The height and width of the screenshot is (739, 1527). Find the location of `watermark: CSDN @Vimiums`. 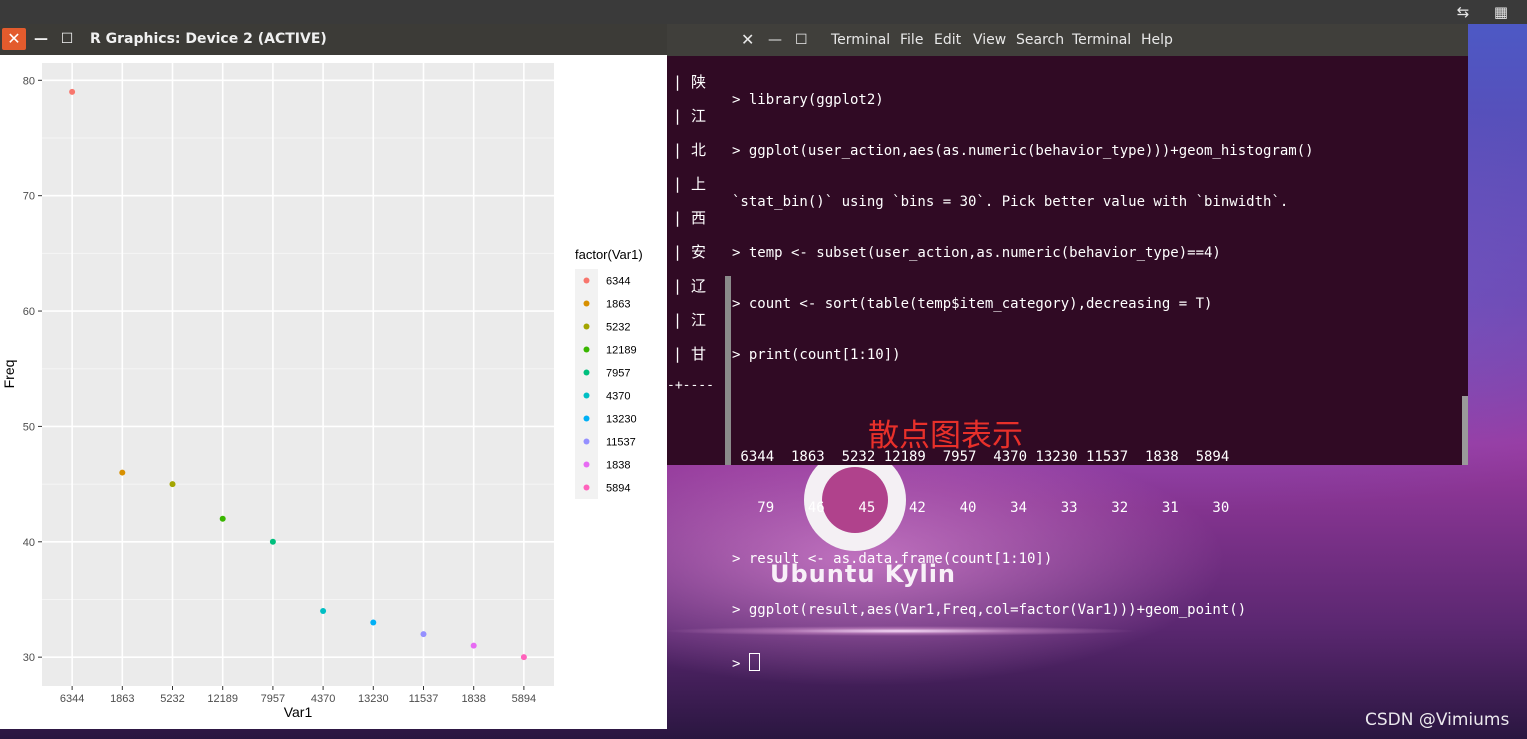

watermark: CSDN @Vimiums is located at coordinates (1437, 720).